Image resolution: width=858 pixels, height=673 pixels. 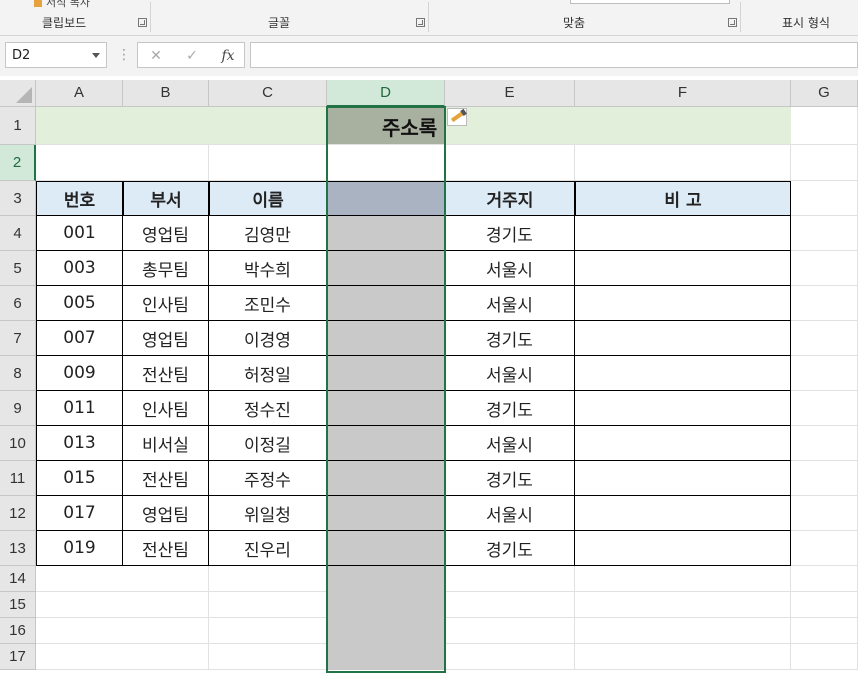 What do you see at coordinates (268, 198) in the screenshot?
I see `header-cell-c: 이름` at bounding box center [268, 198].